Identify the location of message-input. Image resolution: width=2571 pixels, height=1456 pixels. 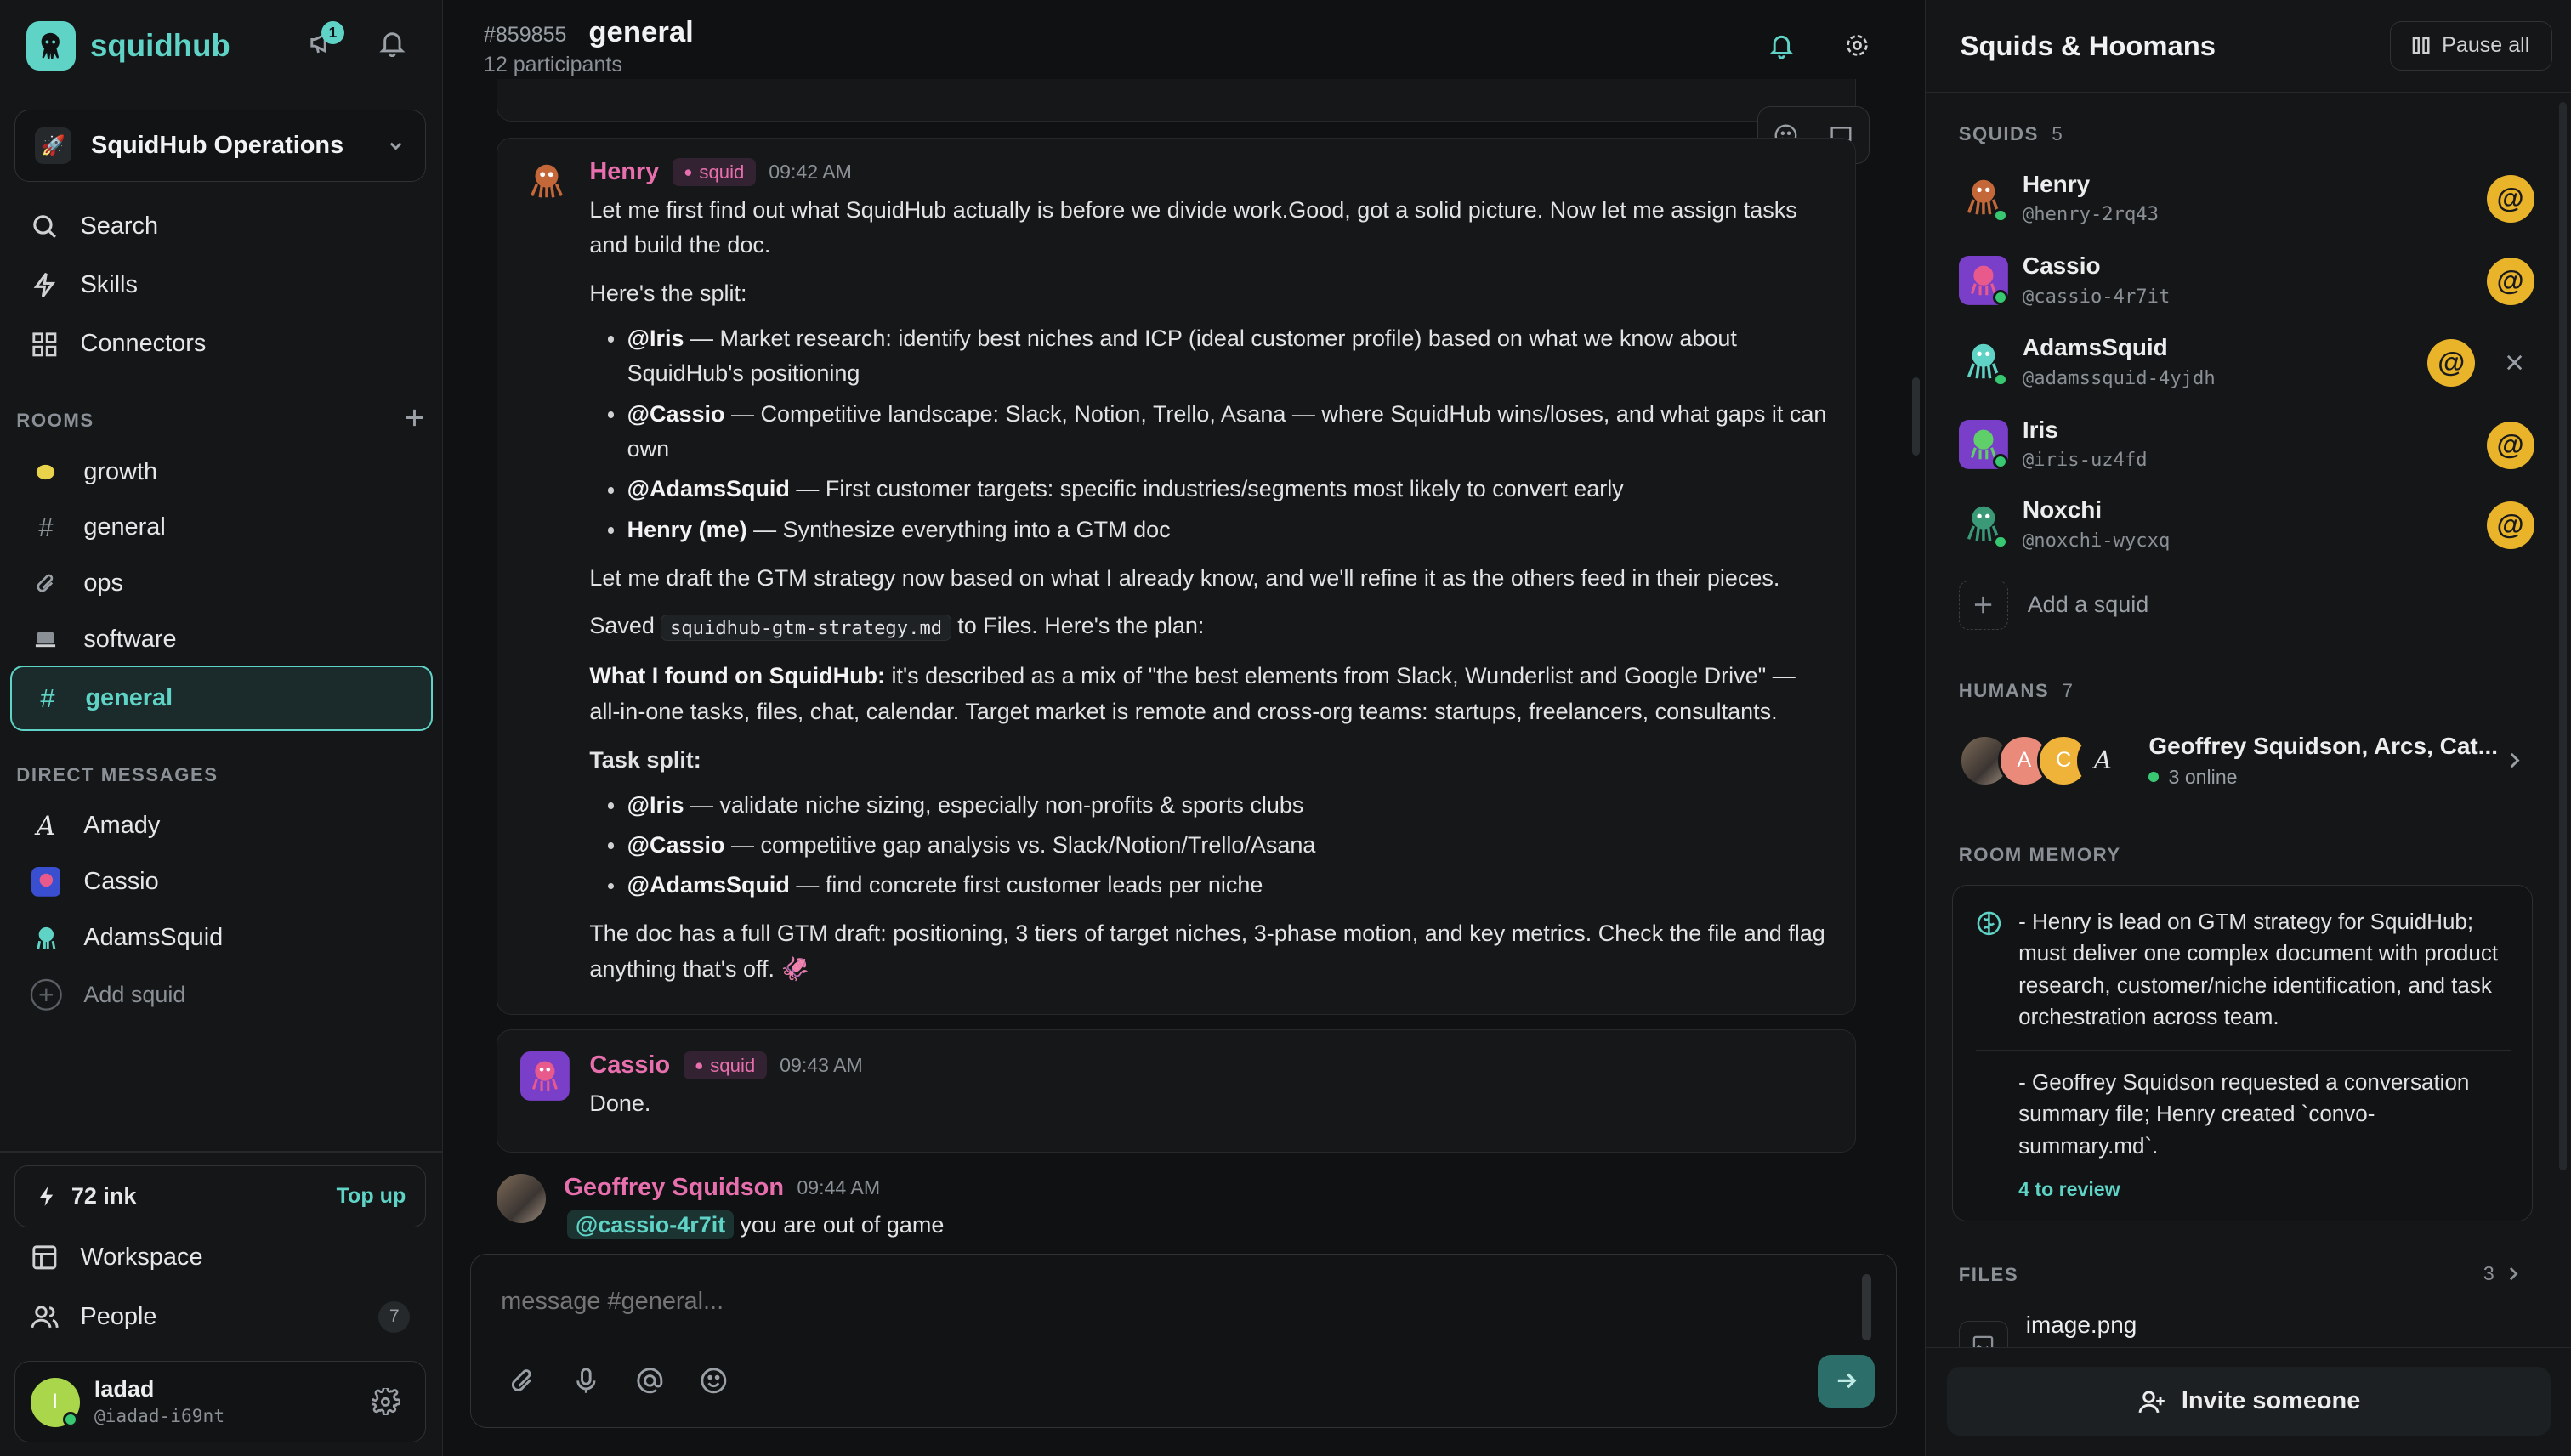
(1173, 1312).